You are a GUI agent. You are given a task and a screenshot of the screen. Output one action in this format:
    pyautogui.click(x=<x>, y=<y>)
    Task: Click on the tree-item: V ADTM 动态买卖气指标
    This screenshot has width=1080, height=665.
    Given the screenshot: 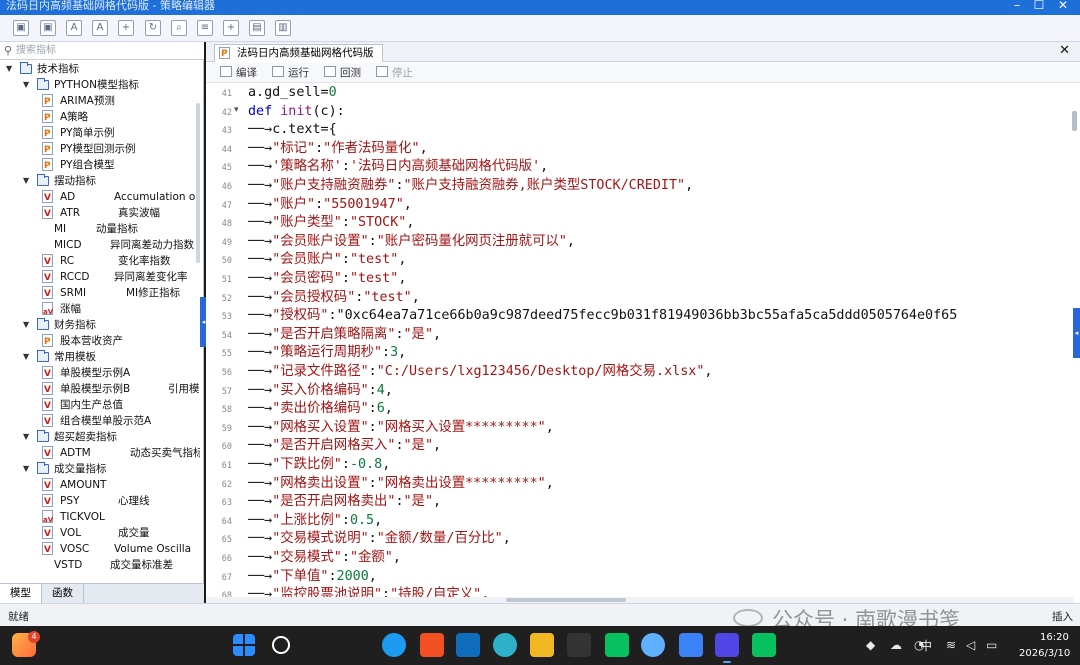 What is the action you would take?
    pyautogui.click(x=100, y=453)
    